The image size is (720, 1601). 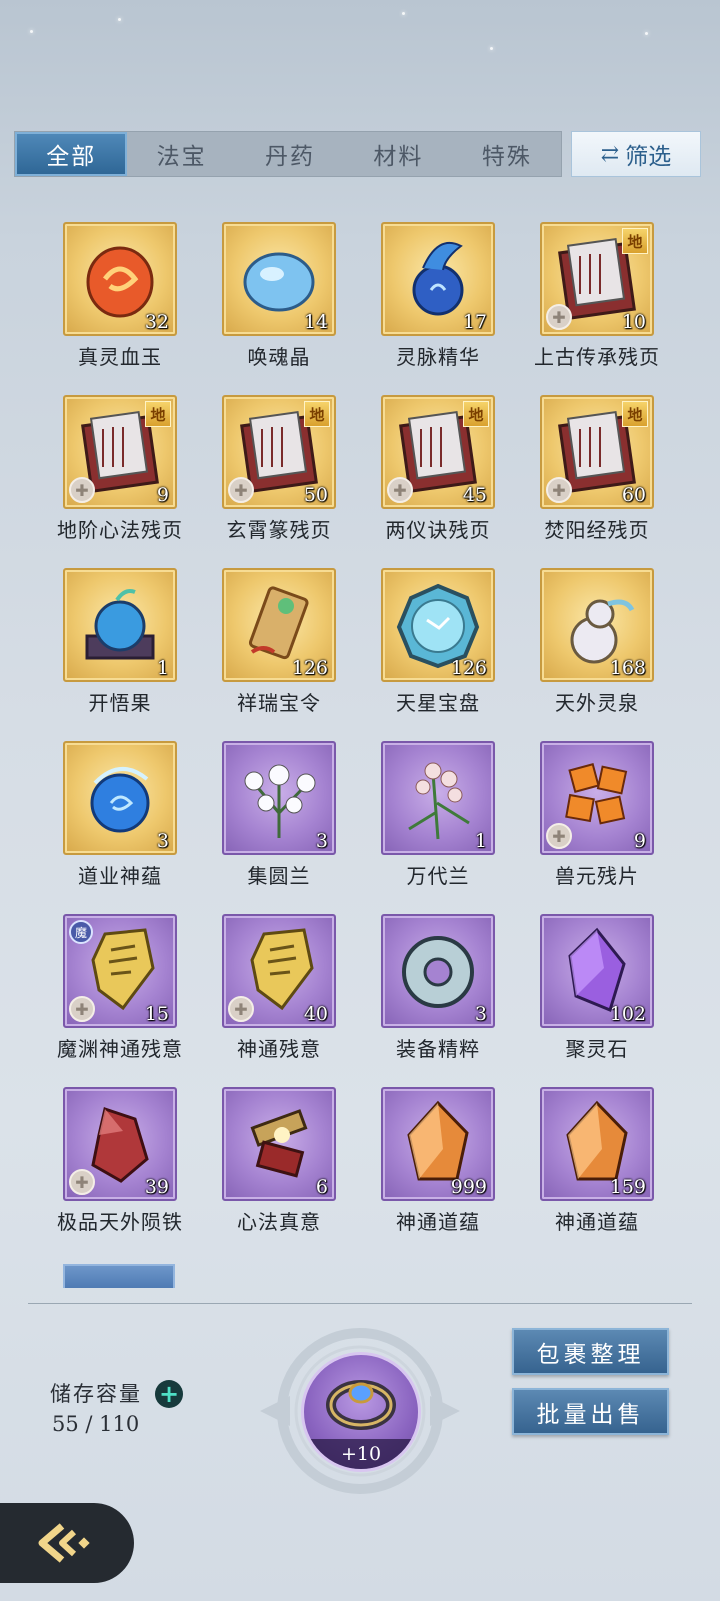 What do you see at coordinates (279, 971) in the screenshot?
I see `item-tile: ✚ 40` at bounding box center [279, 971].